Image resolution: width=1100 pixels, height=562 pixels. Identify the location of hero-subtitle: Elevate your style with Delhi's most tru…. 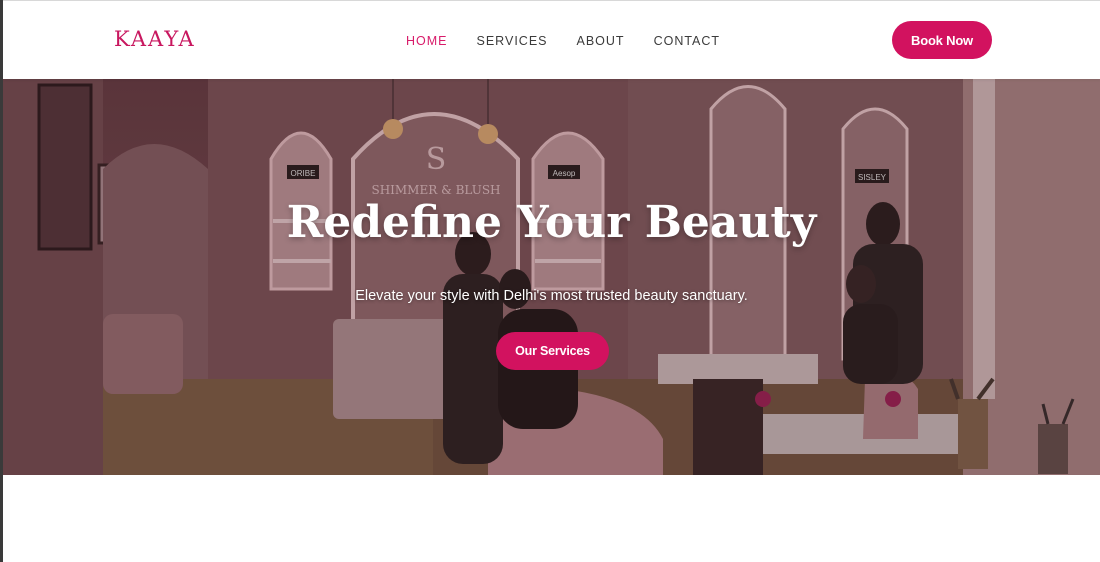
(551, 296).